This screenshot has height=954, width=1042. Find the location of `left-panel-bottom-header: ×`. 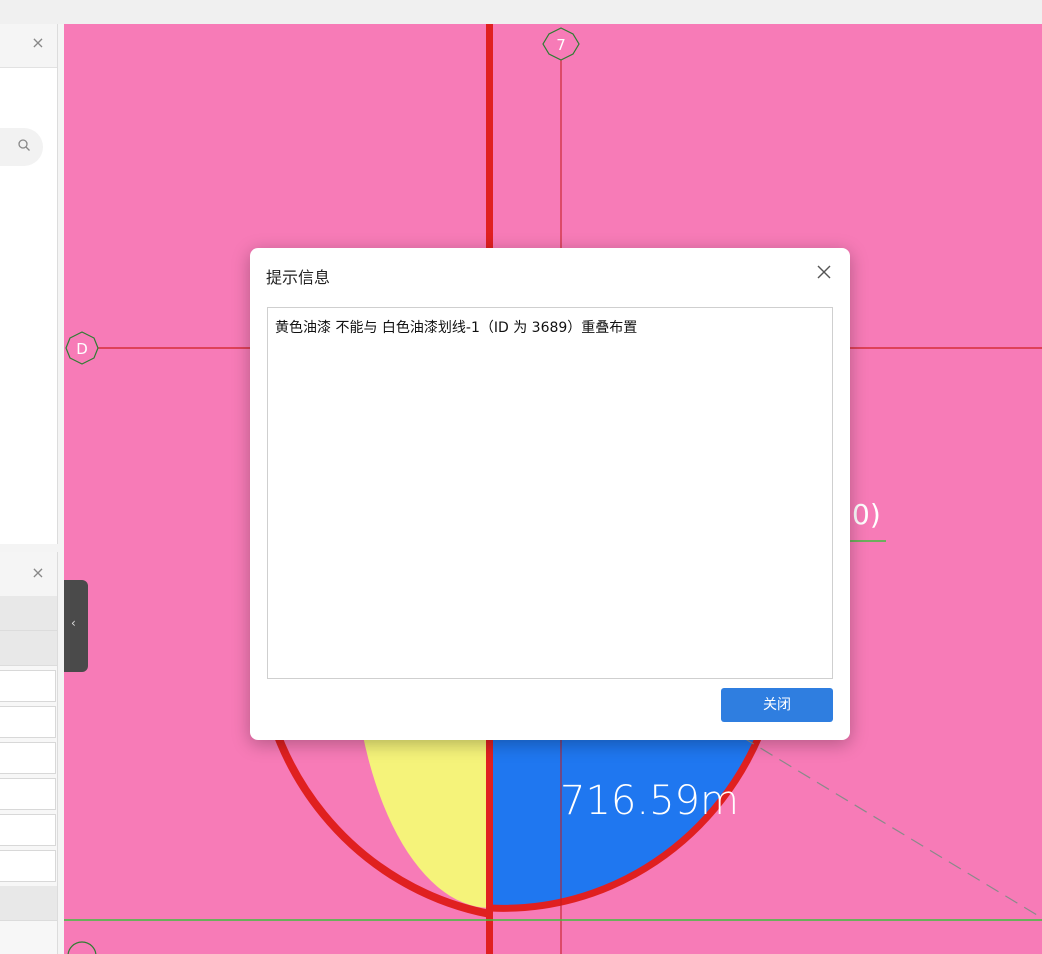

left-panel-bottom-header: × is located at coordinates (28, 574).